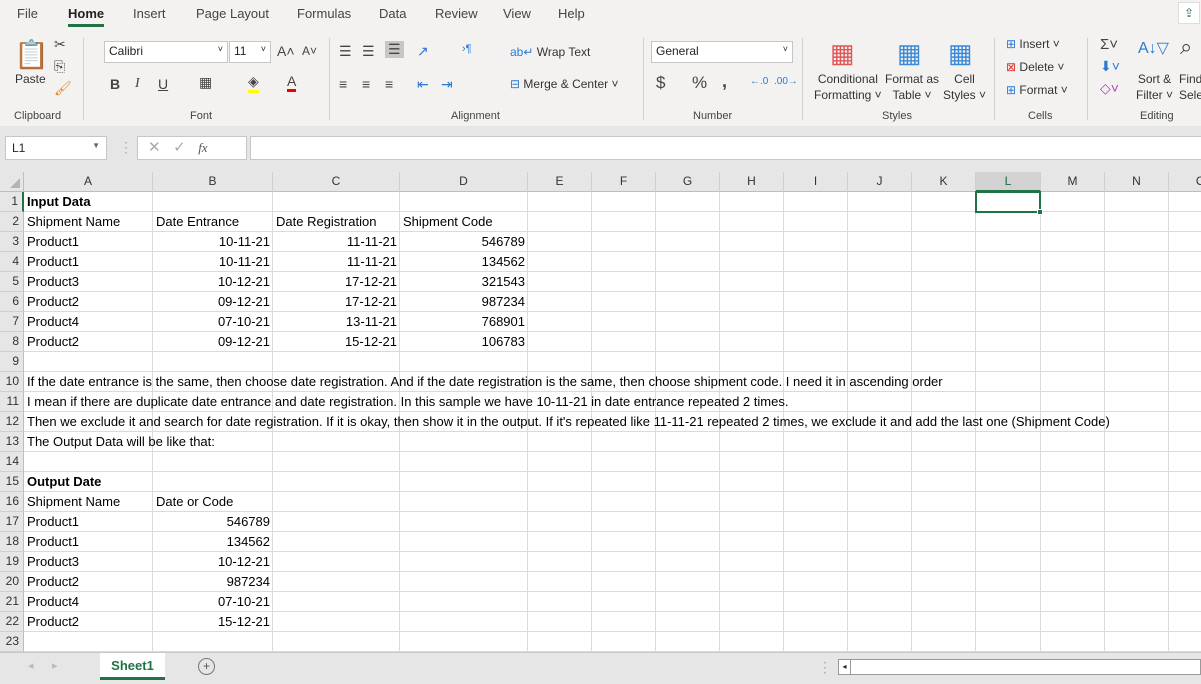 The height and width of the screenshot is (684, 1201). What do you see at coordinates (213, 622) in the screenshot?
I see `cell-B22: 15-12-21` at bounding box center [213, 622].